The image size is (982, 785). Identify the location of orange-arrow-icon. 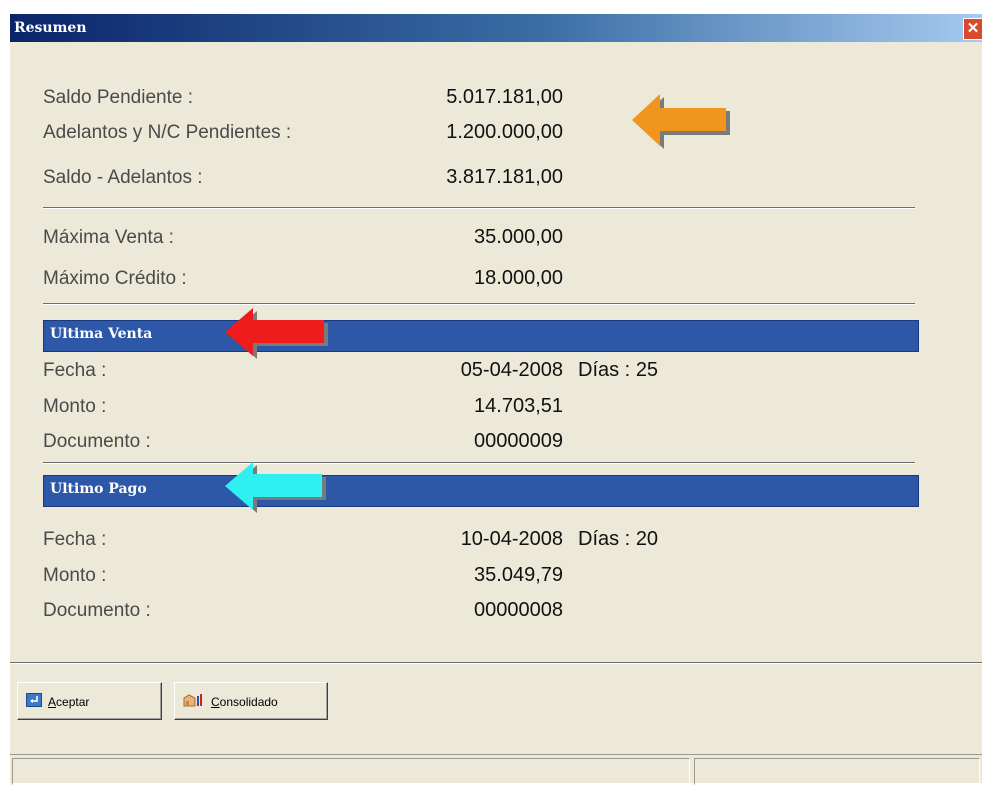
(681, 121).